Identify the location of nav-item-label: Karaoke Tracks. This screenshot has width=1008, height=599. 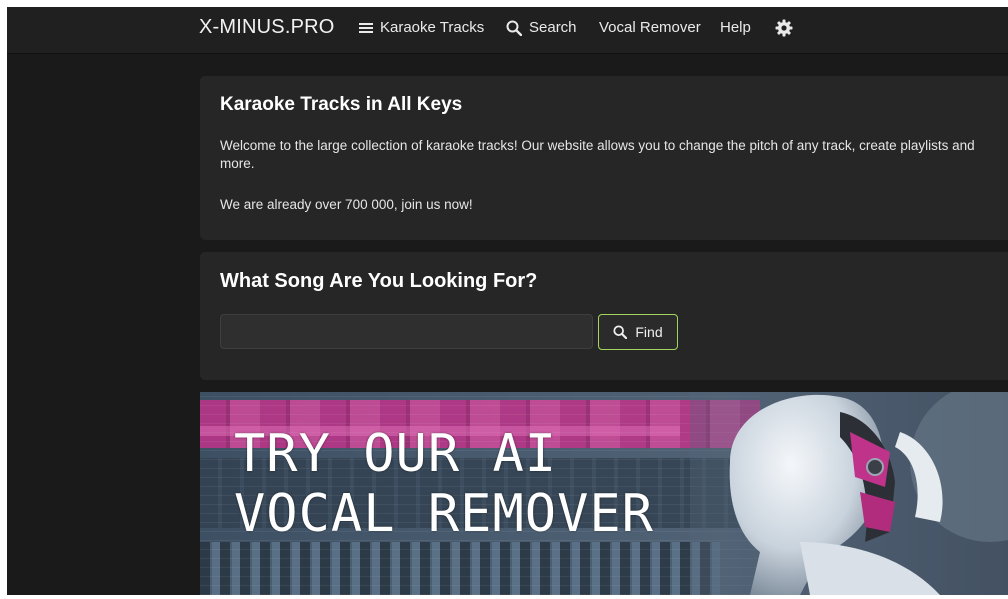
(432, 27).